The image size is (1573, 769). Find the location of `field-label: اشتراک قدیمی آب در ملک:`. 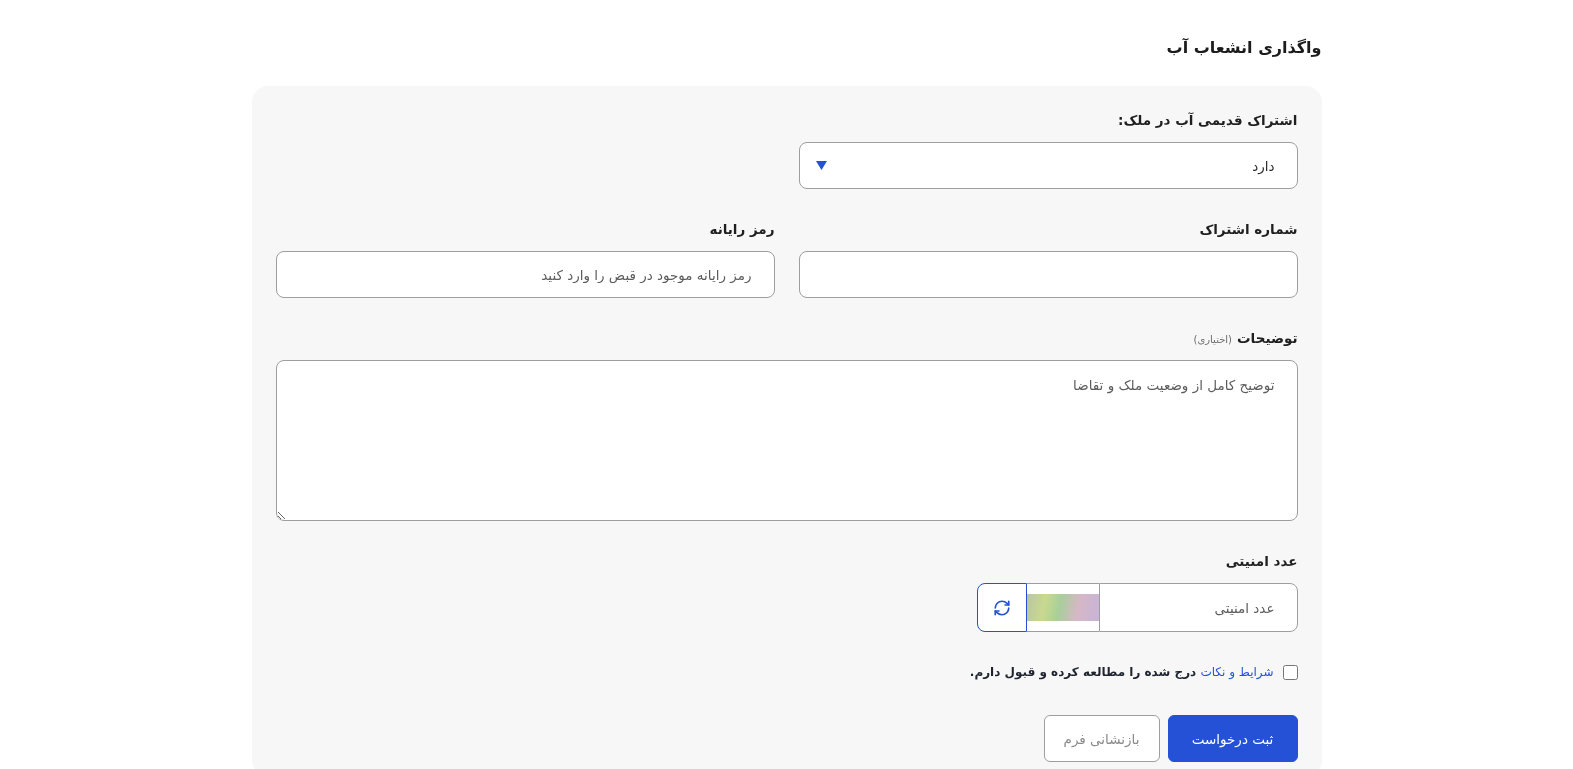

field-label: اشتراک قدیمی آب در ملک: is located at coordinates (1208, 120).